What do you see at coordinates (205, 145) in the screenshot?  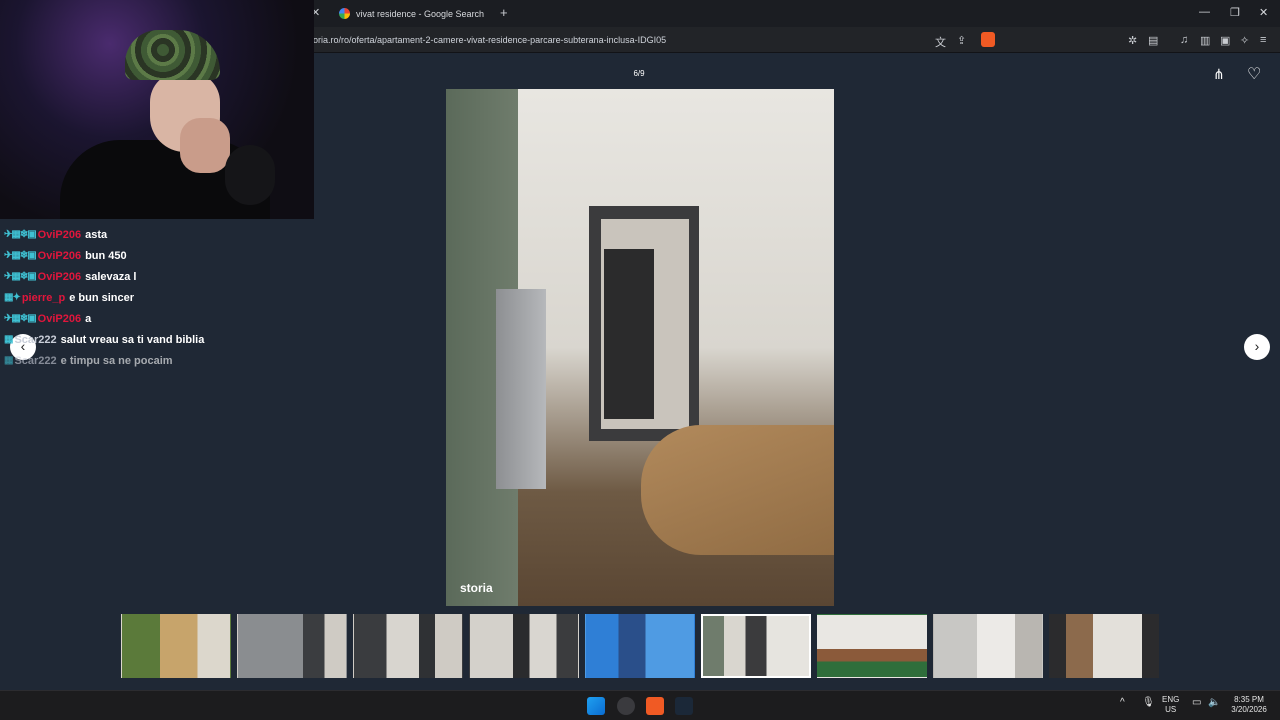 I see `webcam-hand` at bounding box center [205, 145].